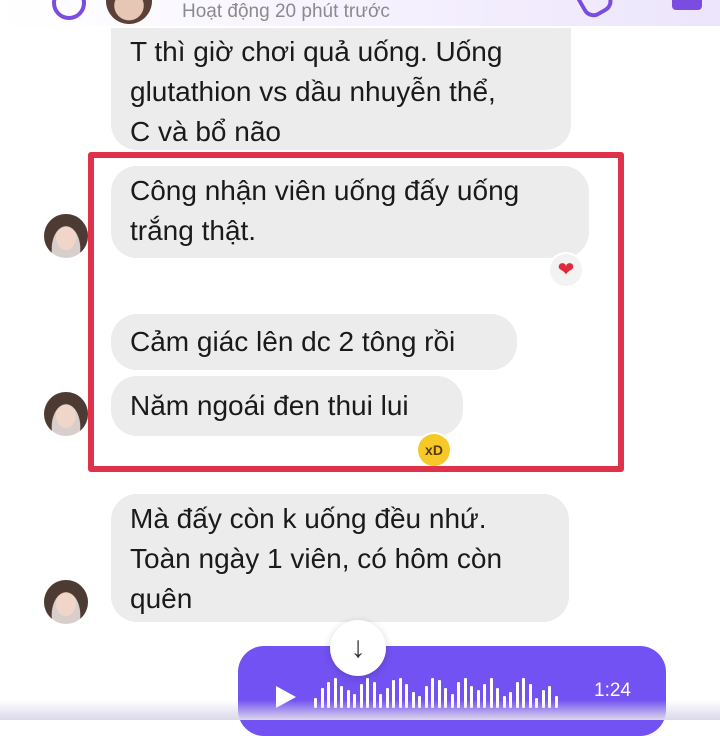 The image size is (720, 736). What do you see at coordinates (308, 518) in the screenshot?
I see `message-line: Mà đấy còn k uống đều nhứ.` at bounding box center [308, 518].